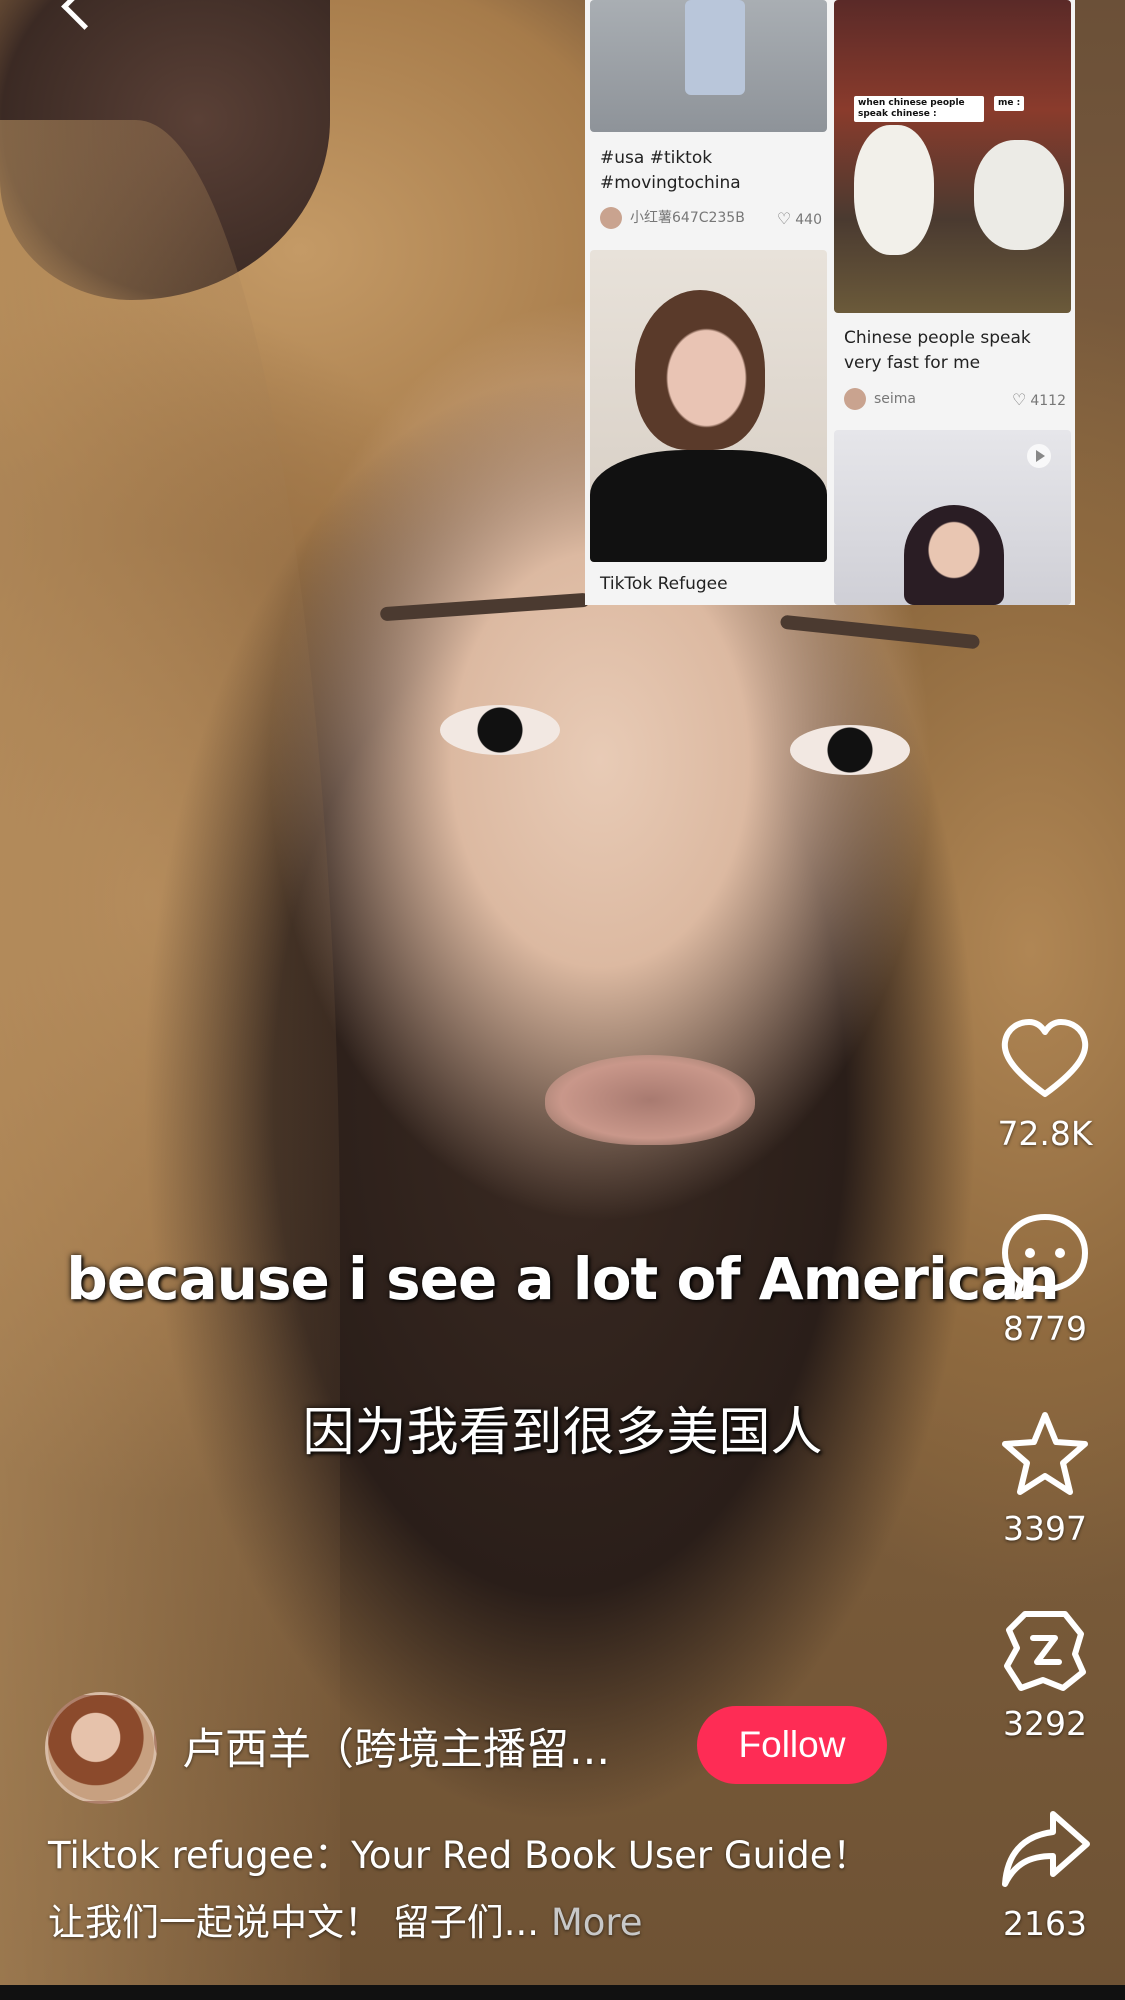 The height and width of the screenshot is (2000, 1125). Describe the element at coordinates (1045, 1058) in the screenshot. I see `heart-icon` at that location.